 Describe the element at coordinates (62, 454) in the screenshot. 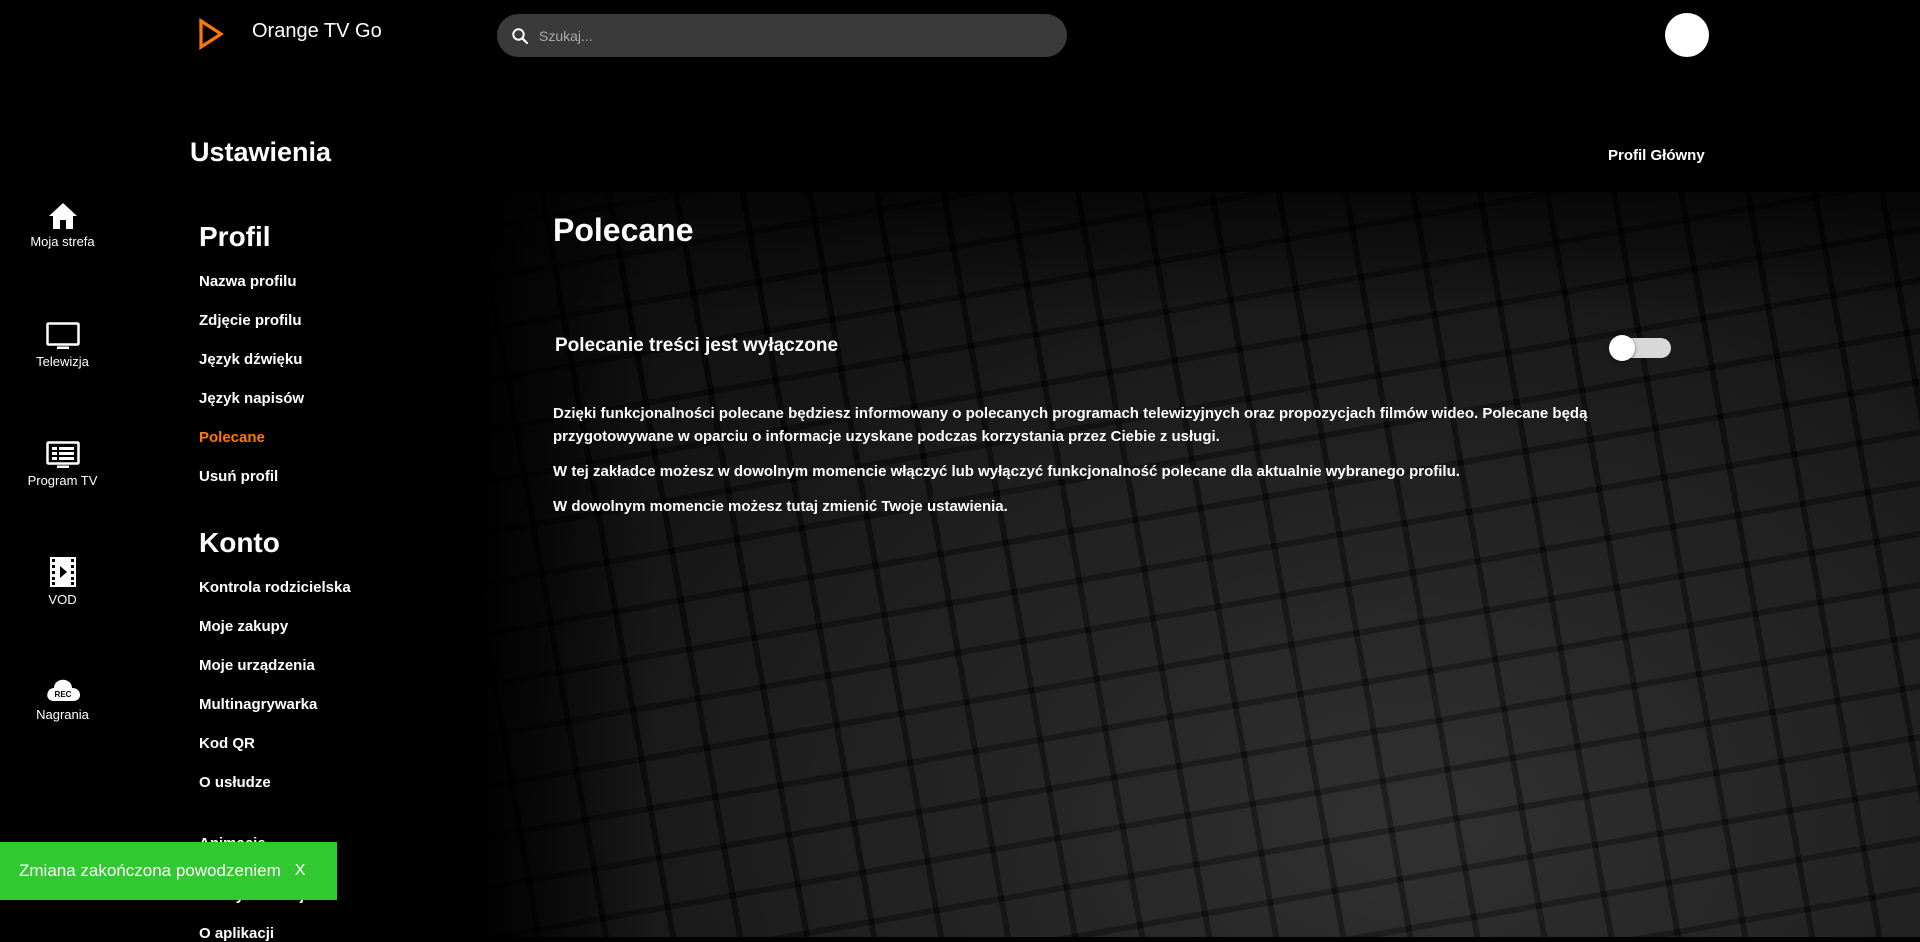

I see `tv-guide-icon` at that location.